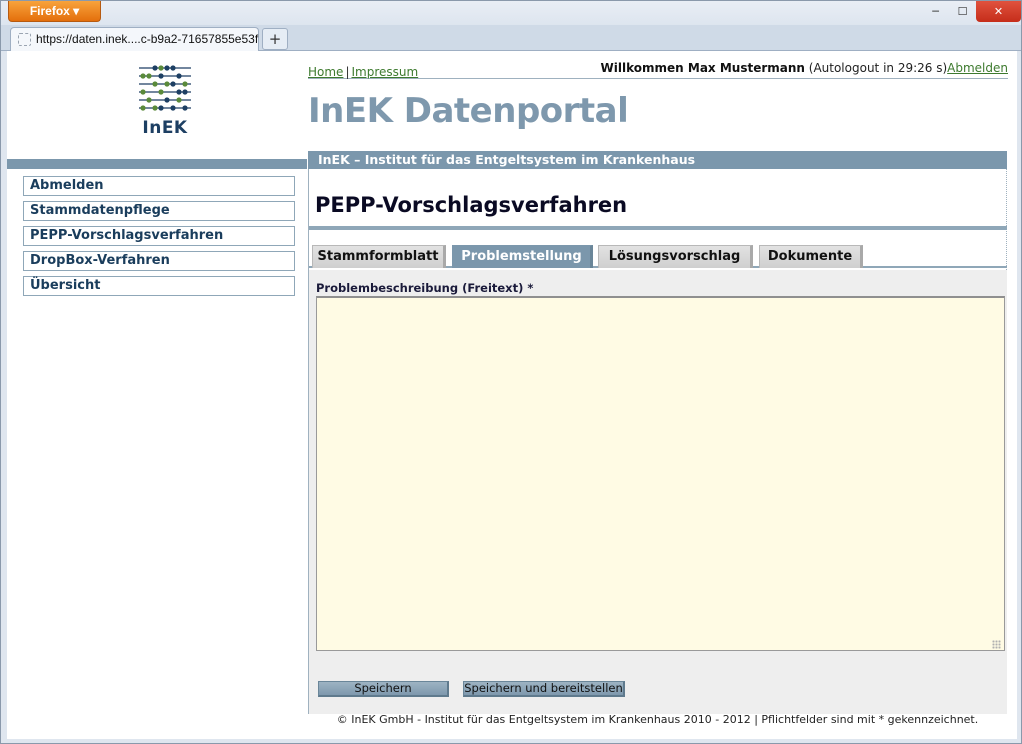 This screenshot has height=744, width=1022. Describe the element at coordinates (511, 13) in the screenshot. I see `titlebar: Firefox ▾ ─ ☐ ✕` at that location.